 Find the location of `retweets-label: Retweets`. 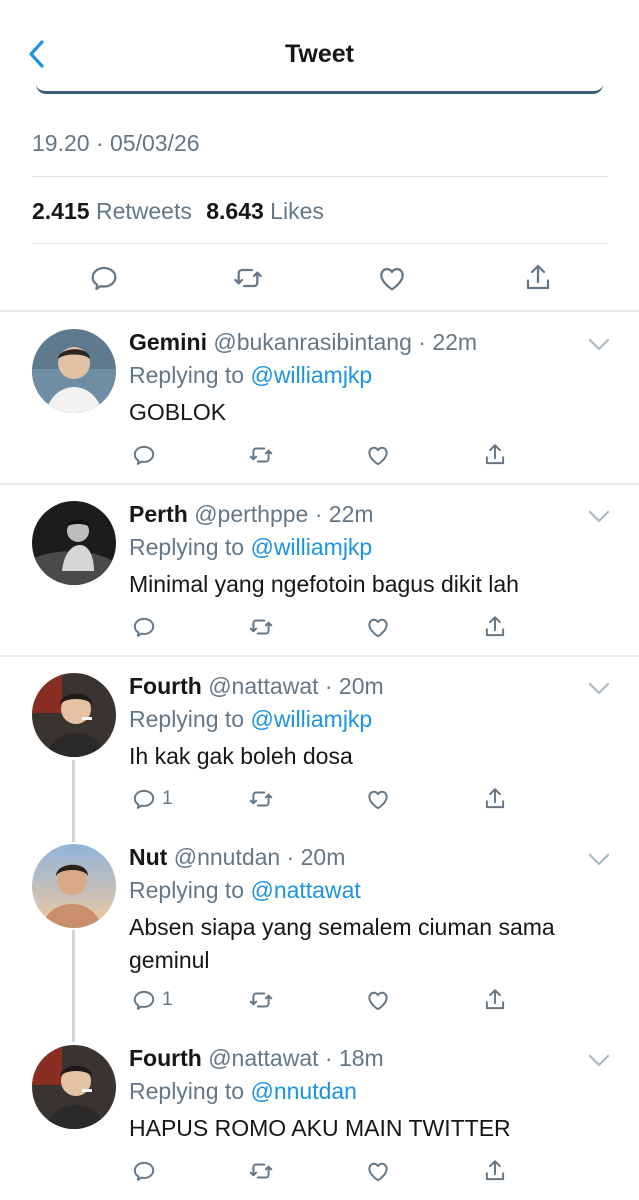

retweets-label: Retweets is located at coordinates (144, 211).